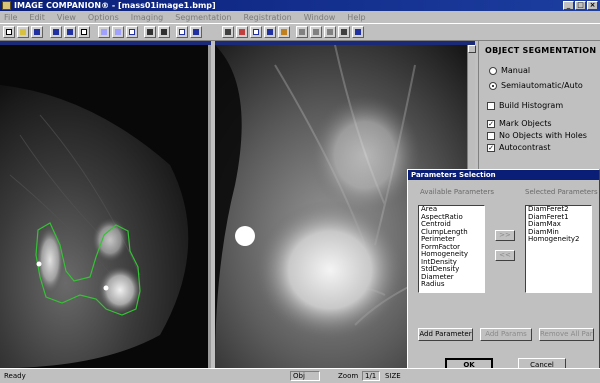 The image size is (600, 383). I want to click on menu-options: Options, so click(103, 17).